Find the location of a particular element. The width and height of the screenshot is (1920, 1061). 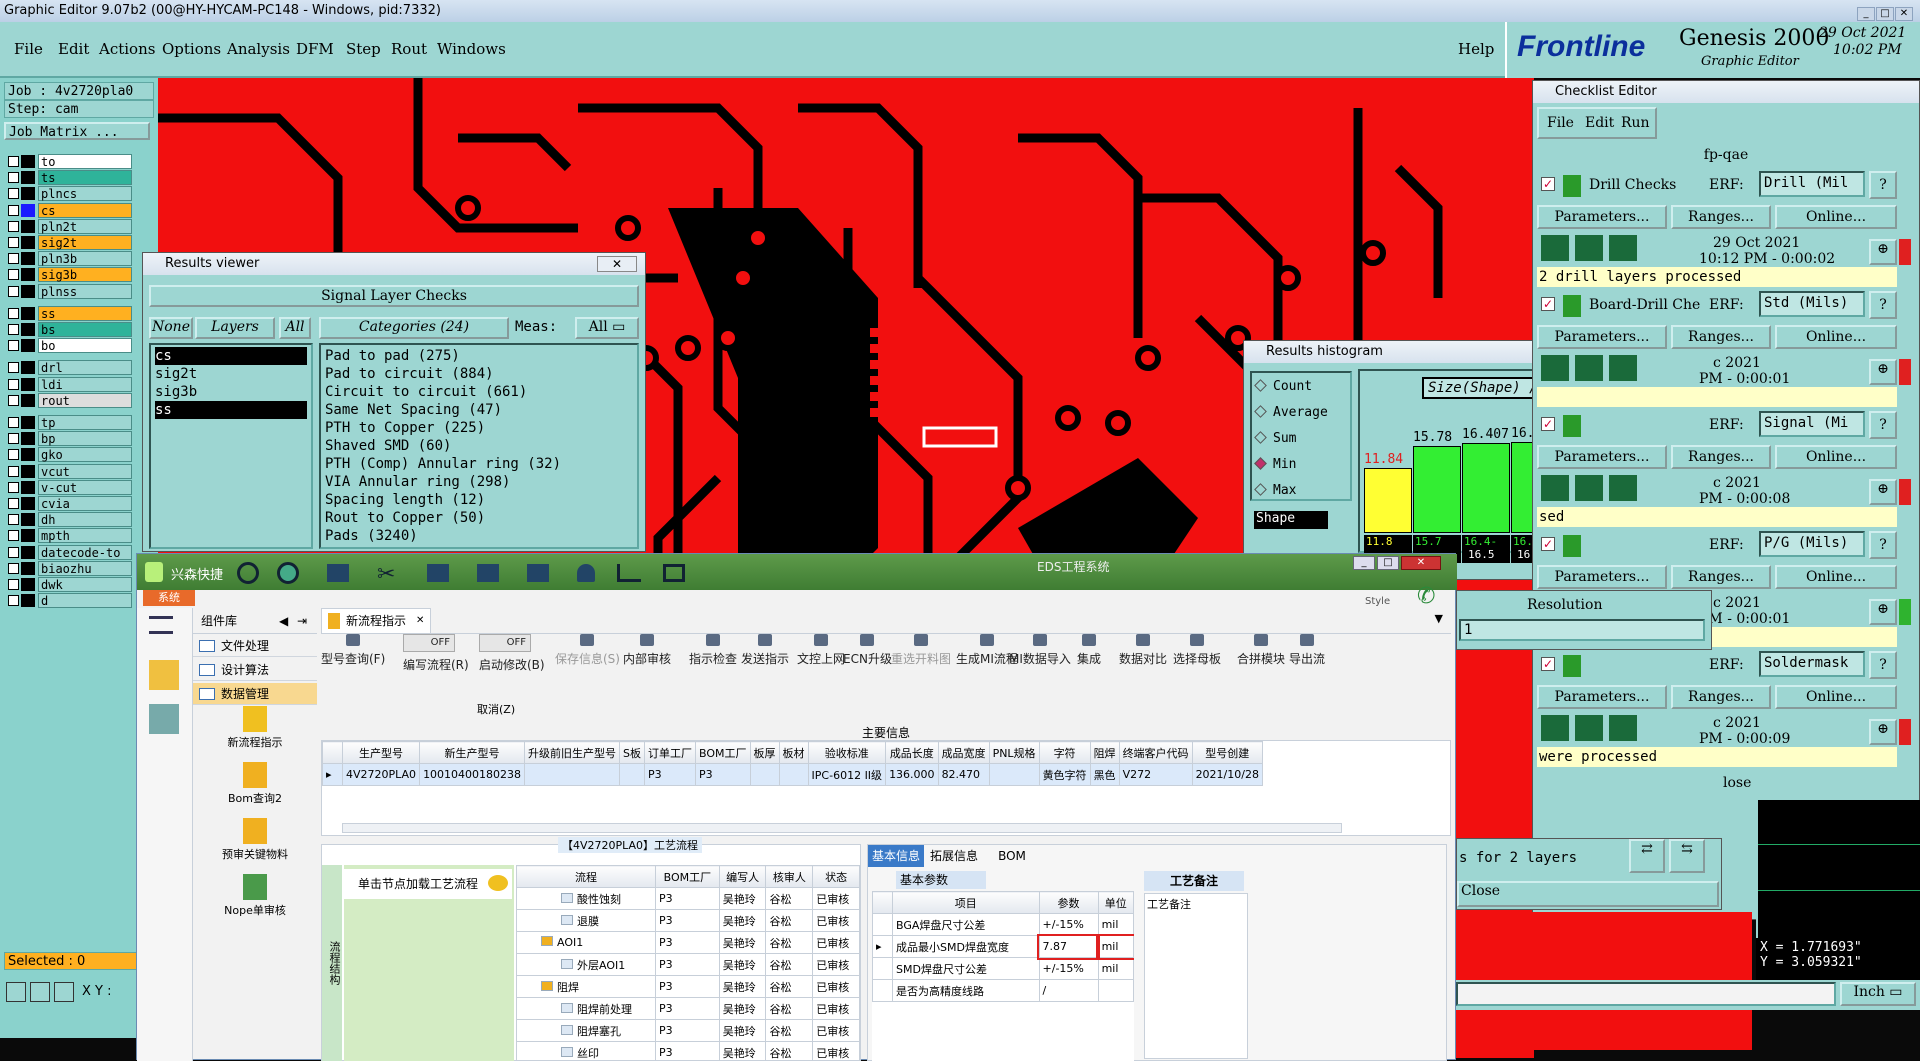

toolbar-button: 内部审核 is located at coordinates (647, 650).